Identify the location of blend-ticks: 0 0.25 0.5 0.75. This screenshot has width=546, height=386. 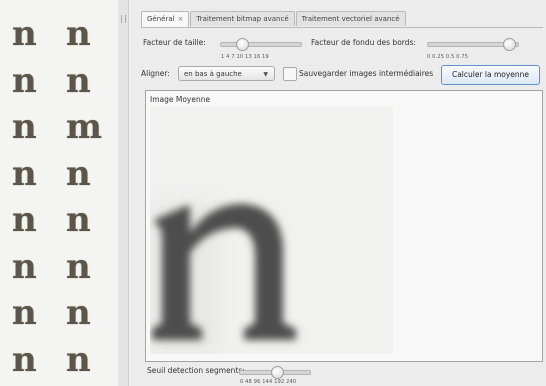
(448, 57).